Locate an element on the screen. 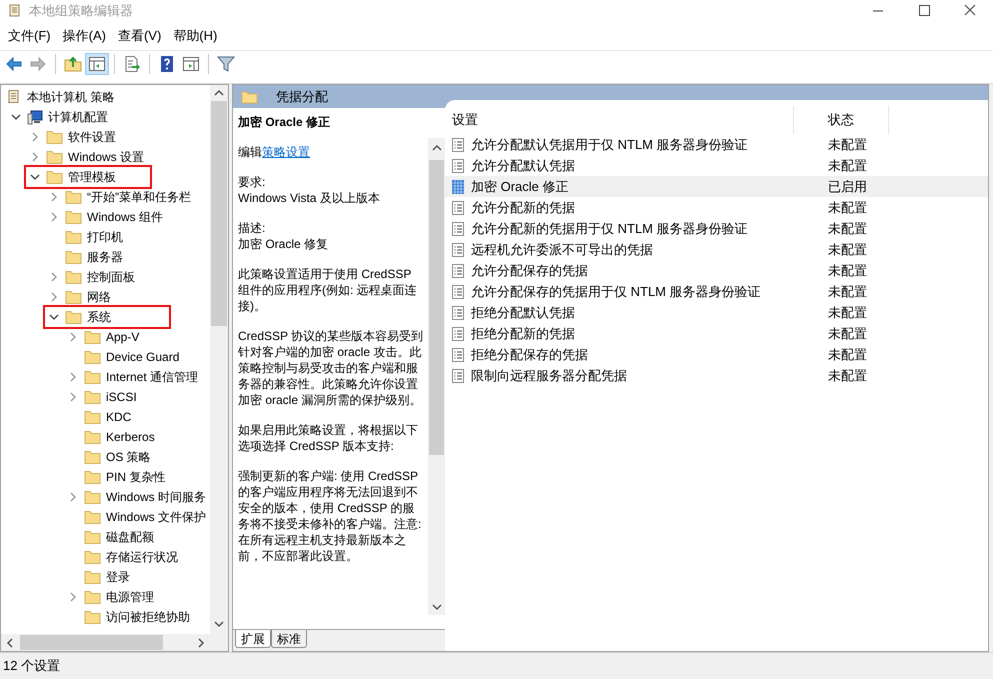 The image size is (993, 679). tree-item: Windows 时间服务 is located at coordinates (156, 497).